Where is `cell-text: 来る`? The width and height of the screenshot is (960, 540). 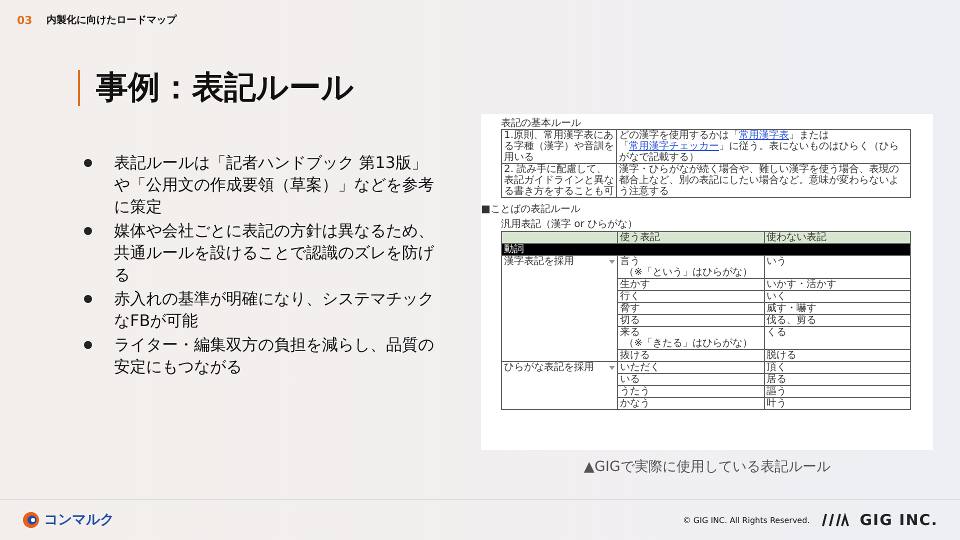 cell-text: 来る is located at coordinates (631, 332).